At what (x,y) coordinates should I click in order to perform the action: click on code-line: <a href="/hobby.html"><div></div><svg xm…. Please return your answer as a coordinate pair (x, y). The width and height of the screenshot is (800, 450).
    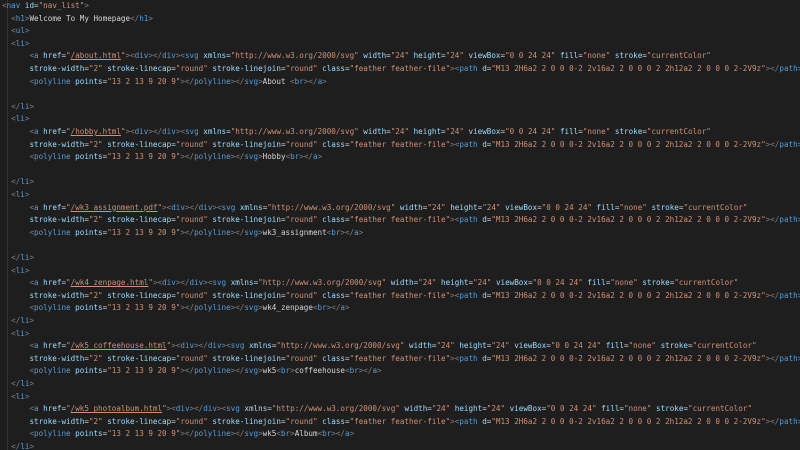
    Looking at the image, I should click on (356, 132).